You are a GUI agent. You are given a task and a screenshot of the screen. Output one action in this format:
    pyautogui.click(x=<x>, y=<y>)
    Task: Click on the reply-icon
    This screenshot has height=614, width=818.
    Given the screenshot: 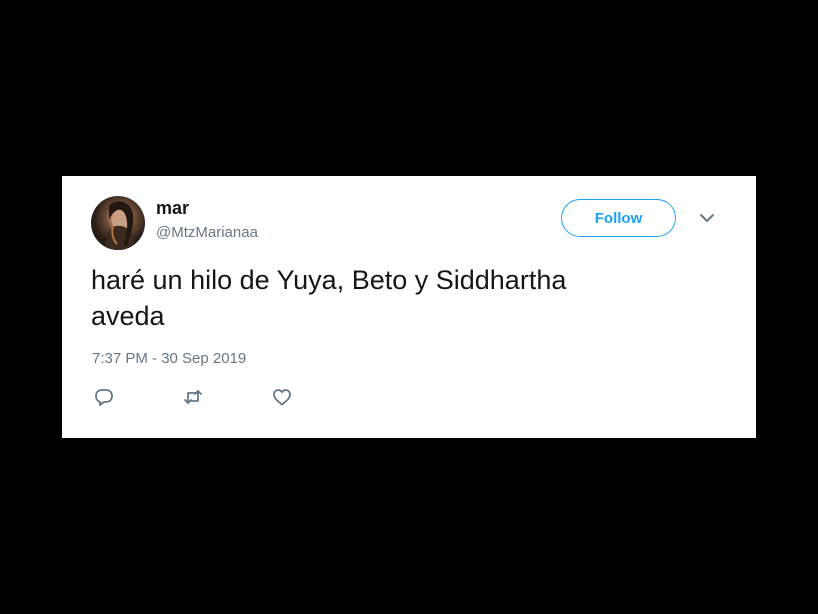 What is the action you would take?
    pyautogui.click(x=104, y=397)
    